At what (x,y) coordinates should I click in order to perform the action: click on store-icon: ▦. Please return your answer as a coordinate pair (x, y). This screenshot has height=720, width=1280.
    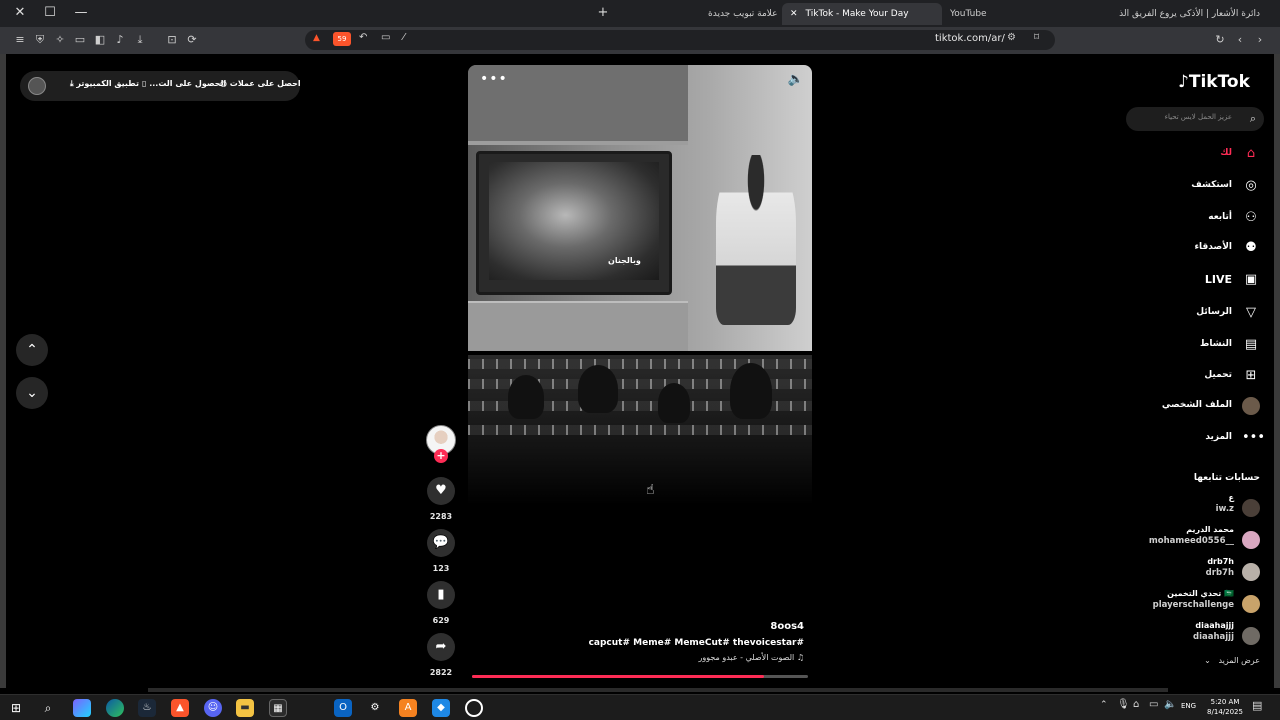
    Looking at the image, I should click on (278, 708).